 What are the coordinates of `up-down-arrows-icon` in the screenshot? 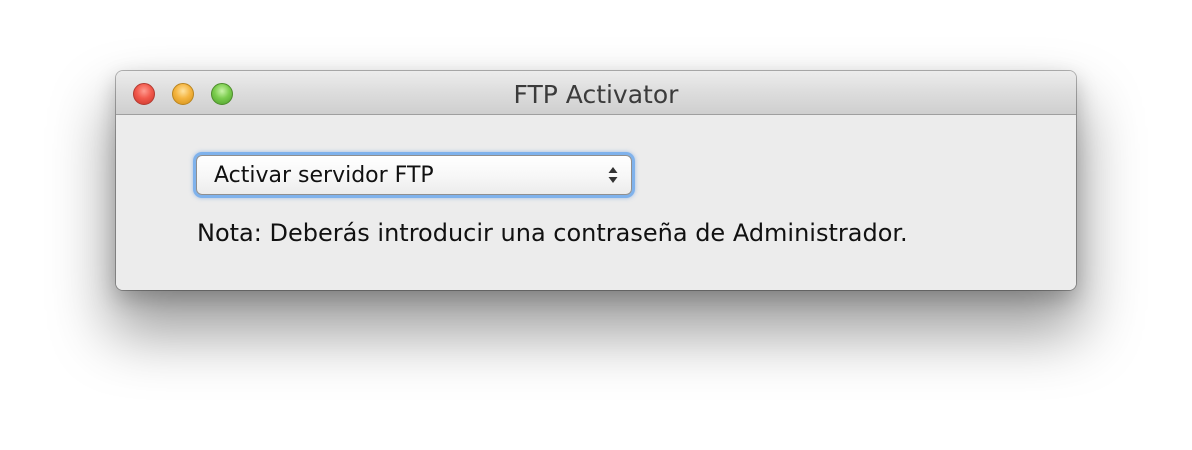 It's located at (613, 175).